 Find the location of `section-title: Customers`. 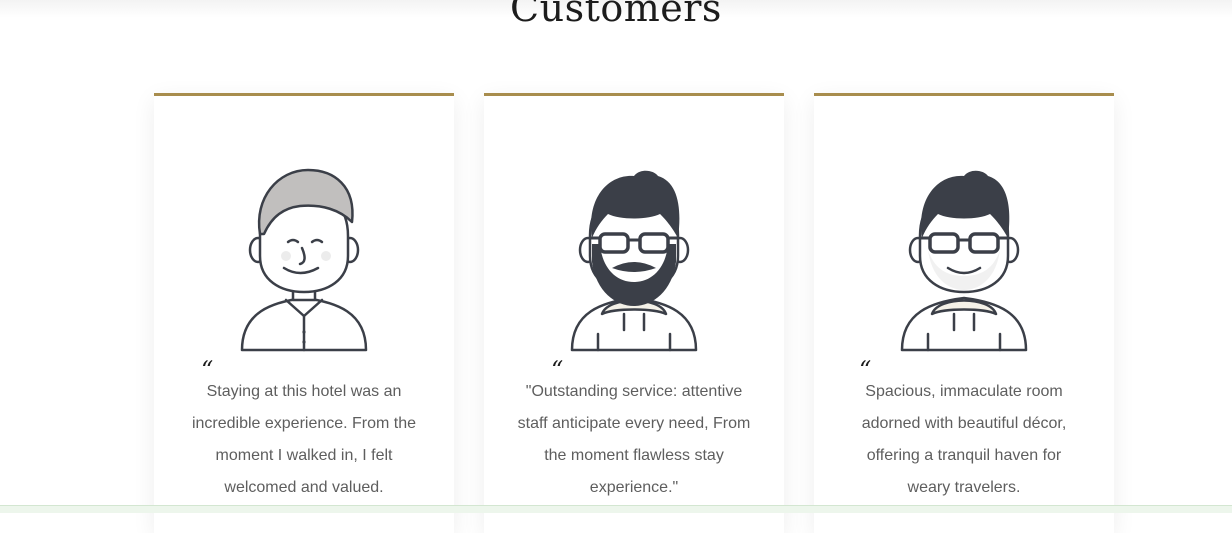

section-title: Customers is located at coordinates (616, 15).